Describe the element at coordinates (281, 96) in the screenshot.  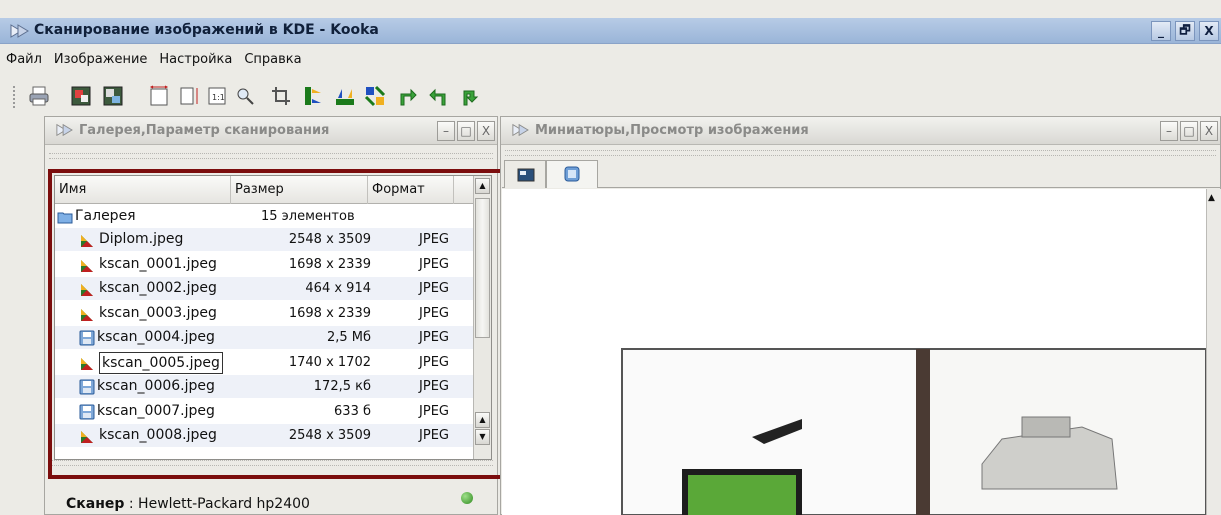
I see `crop-icon` at that location.